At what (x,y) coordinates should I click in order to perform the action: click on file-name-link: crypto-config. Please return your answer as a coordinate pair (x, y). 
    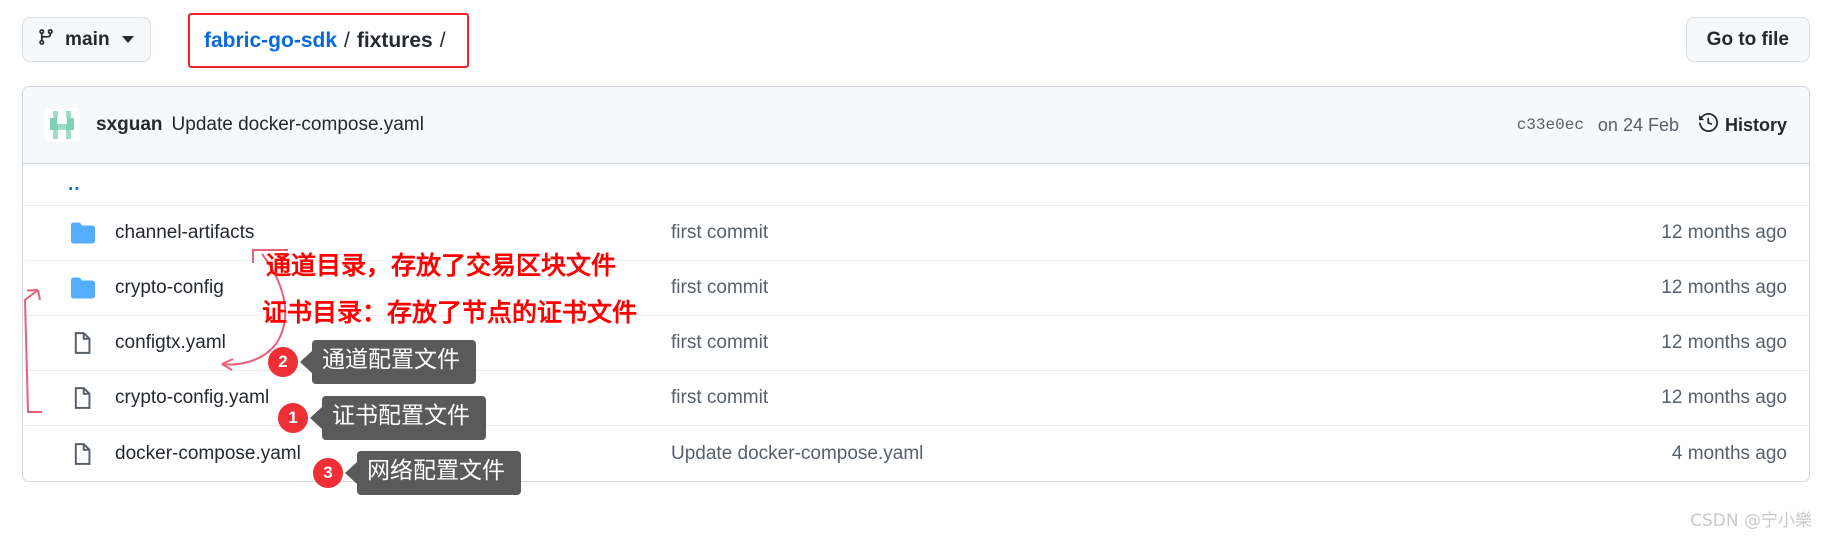
    Looking at the image, I should click on (169, 288).